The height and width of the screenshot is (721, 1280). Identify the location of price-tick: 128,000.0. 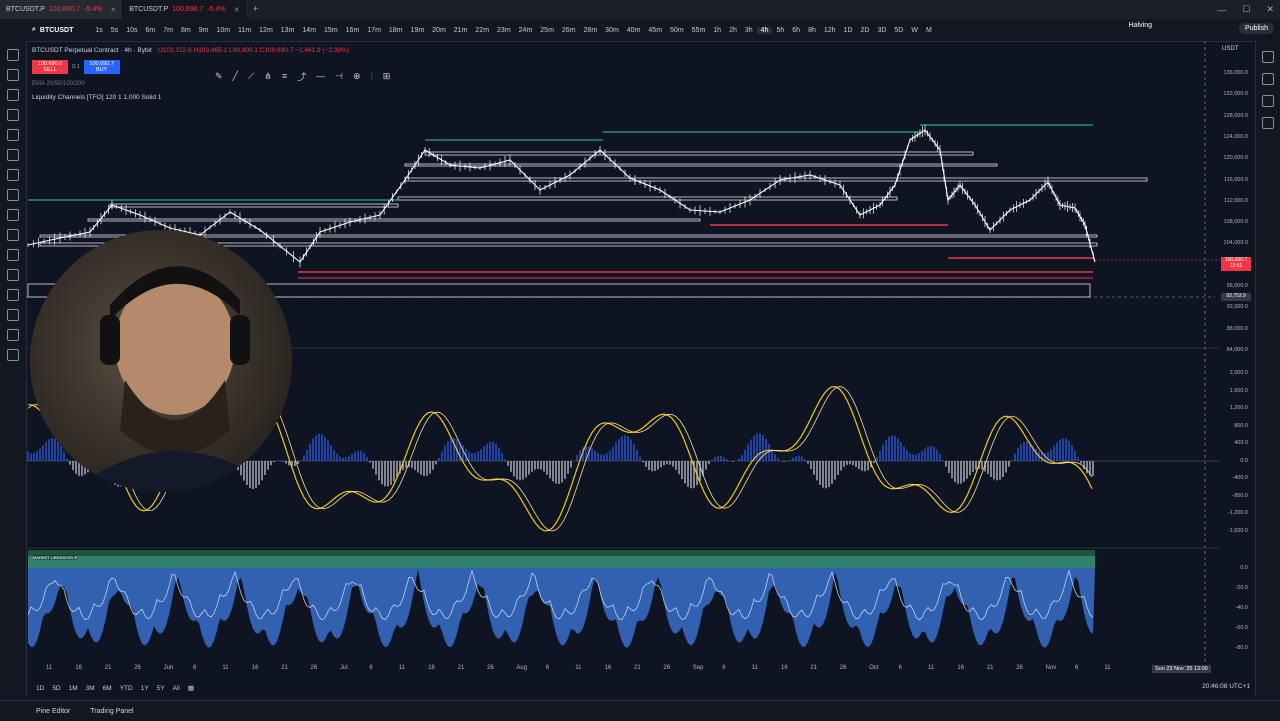
(1235, 115).